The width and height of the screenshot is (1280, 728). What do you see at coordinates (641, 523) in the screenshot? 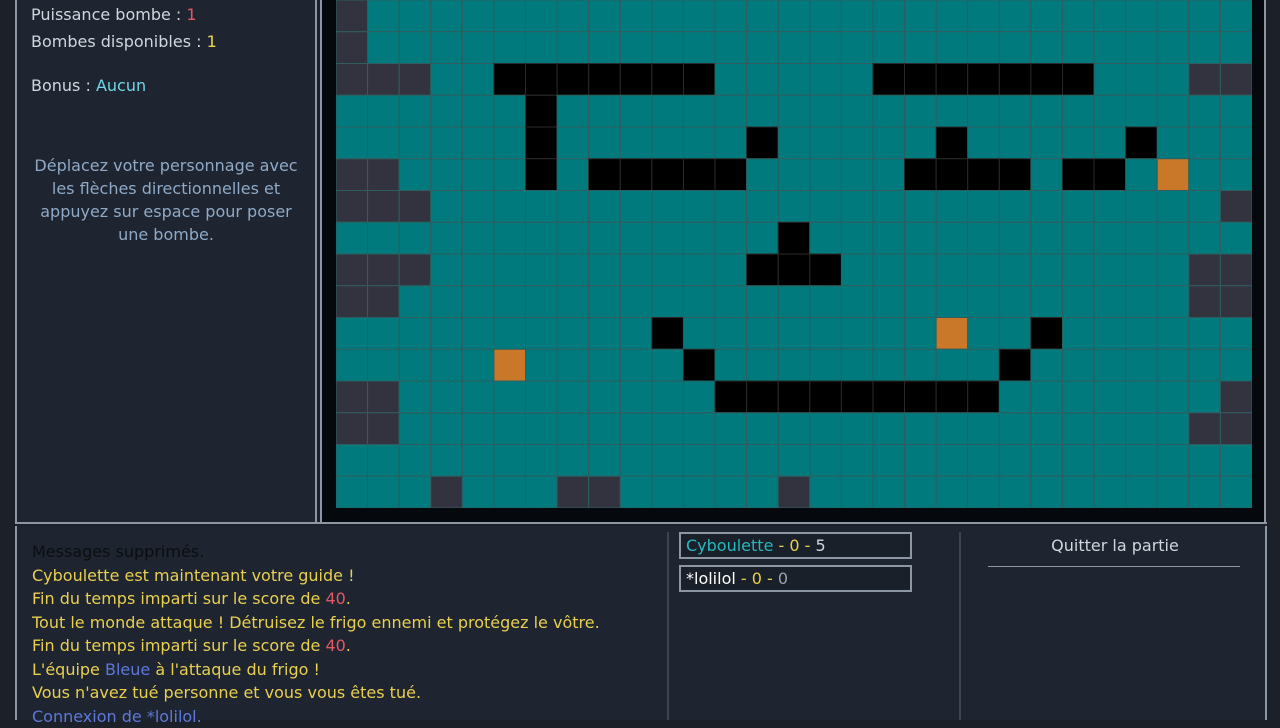
I see `panel-divider` at bounding box center [641, 523].